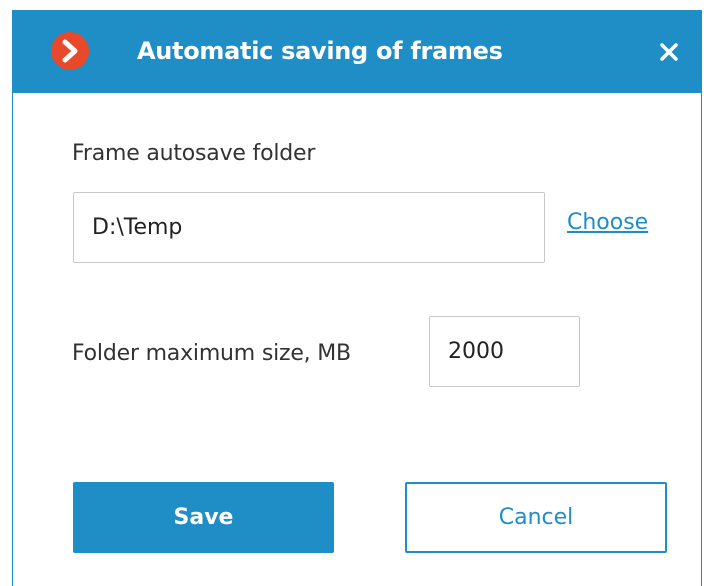 This screenshot has height=586, width=716. Describe the element at coordinates (536, 517) in the screenshot. I see `cancel-button: Cancel` at that location.